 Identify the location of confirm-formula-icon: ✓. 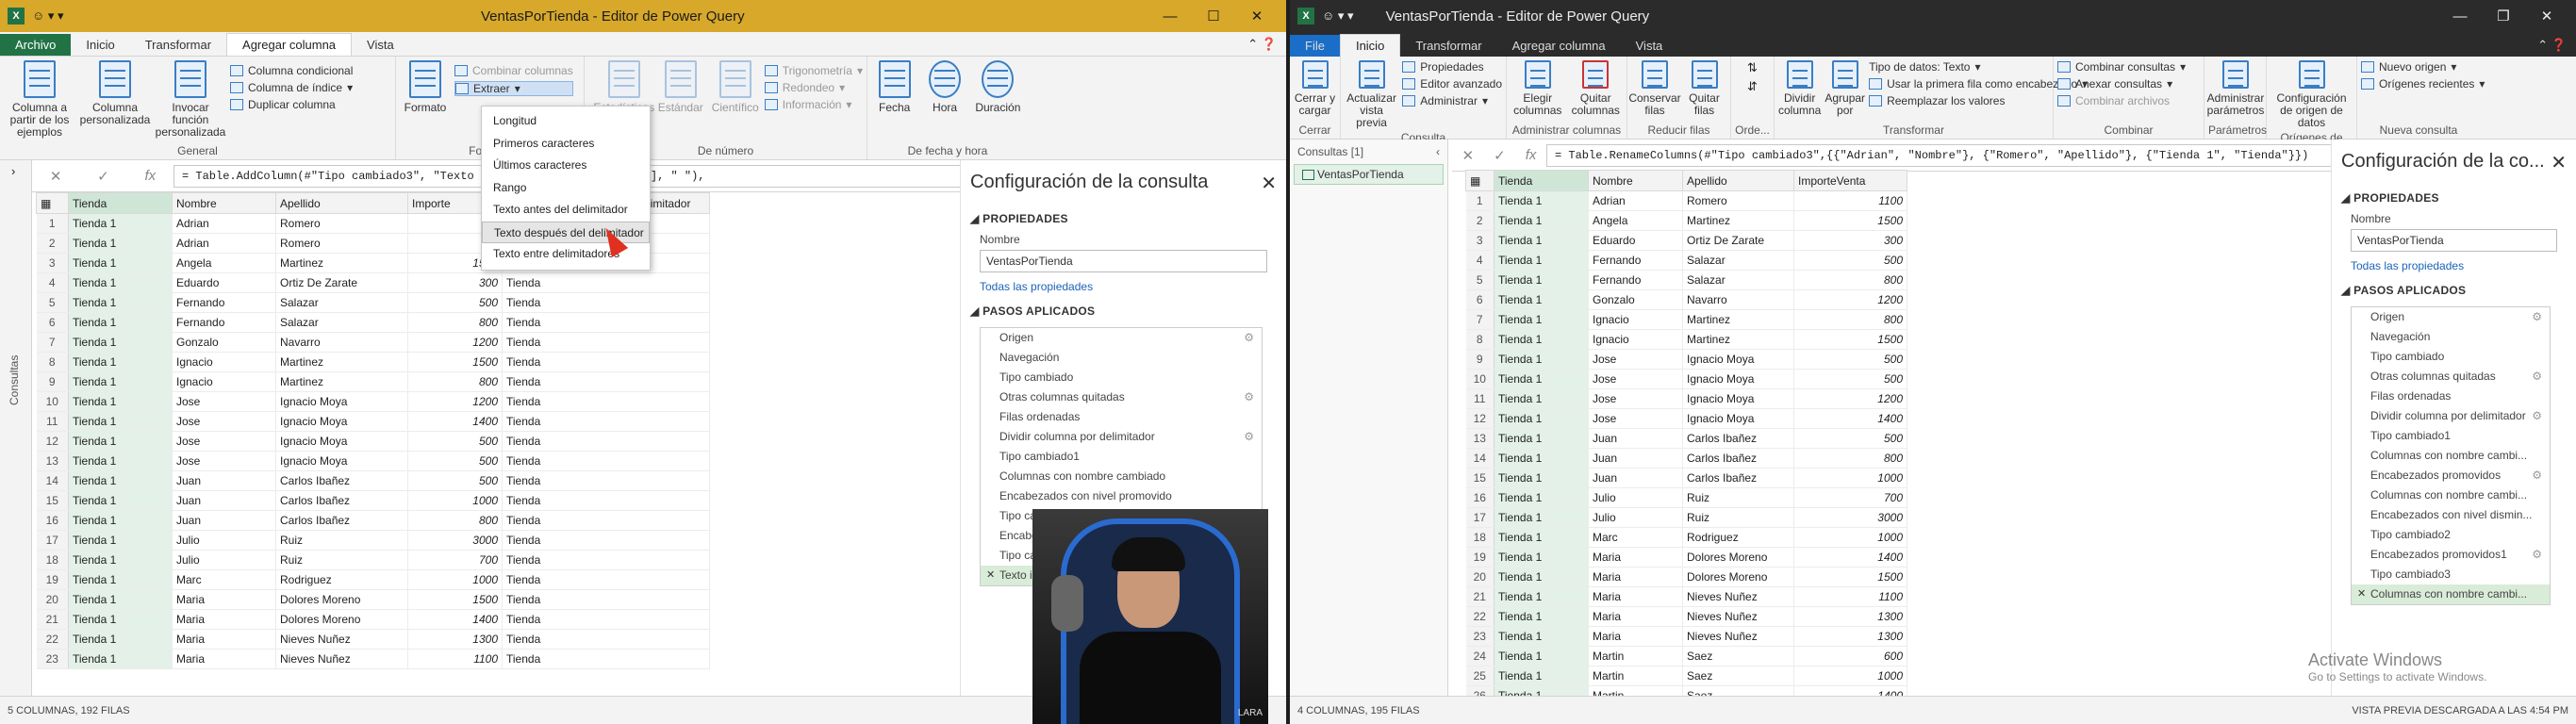
(1500, 155).